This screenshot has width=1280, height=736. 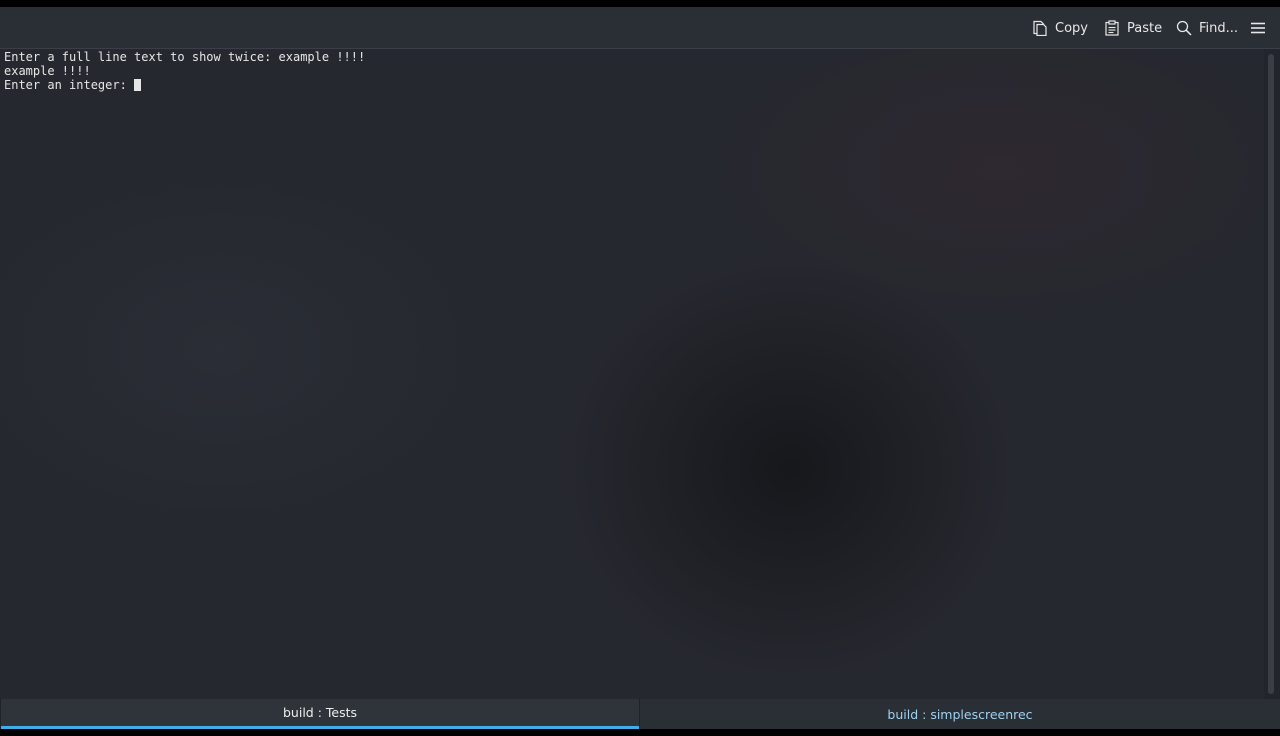 I want to click on paste-icon, so click(x=1115, y=28).